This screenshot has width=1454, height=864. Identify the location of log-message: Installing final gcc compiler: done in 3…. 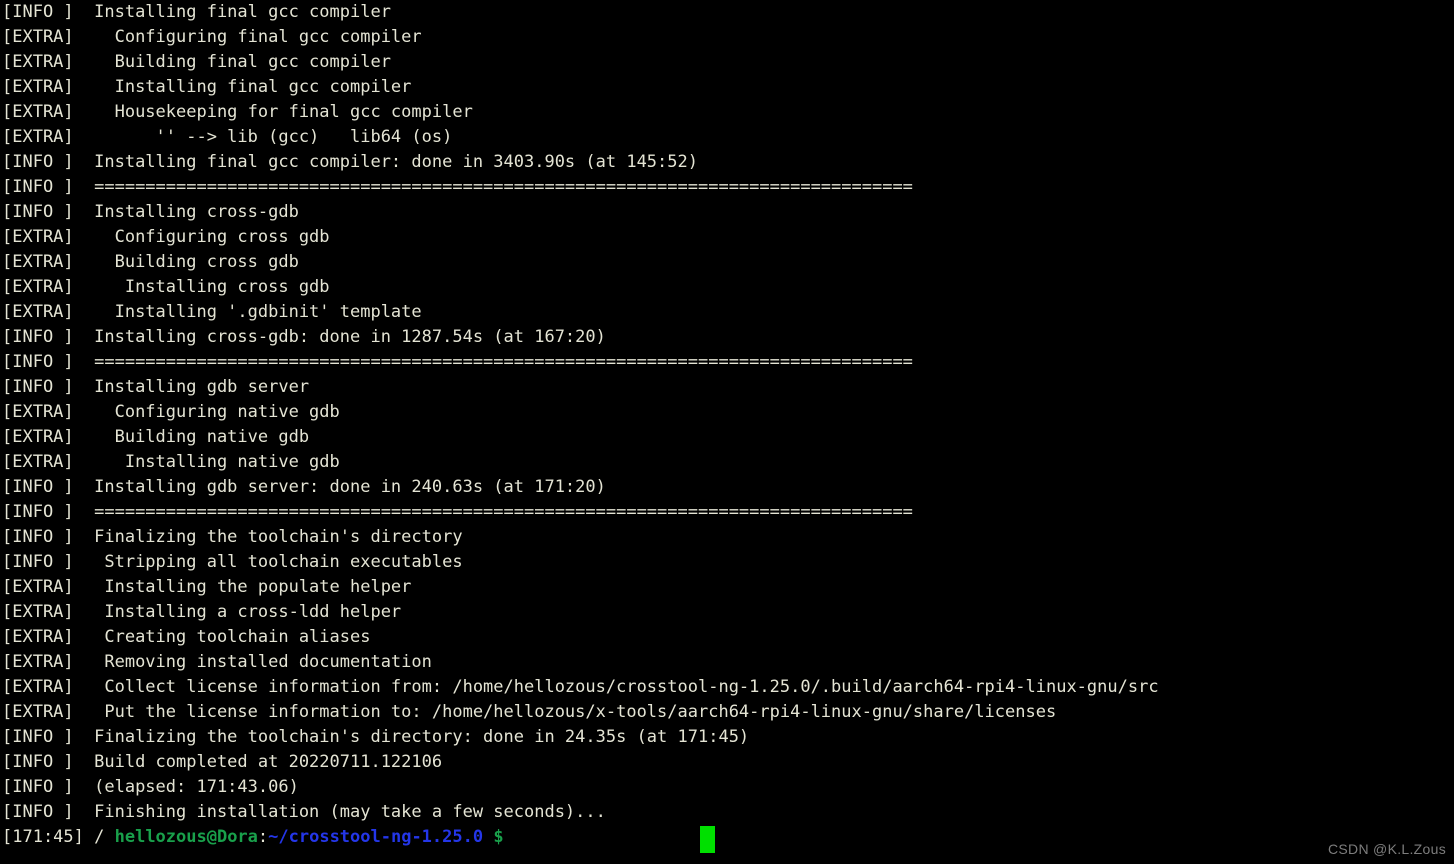
(385, 162).